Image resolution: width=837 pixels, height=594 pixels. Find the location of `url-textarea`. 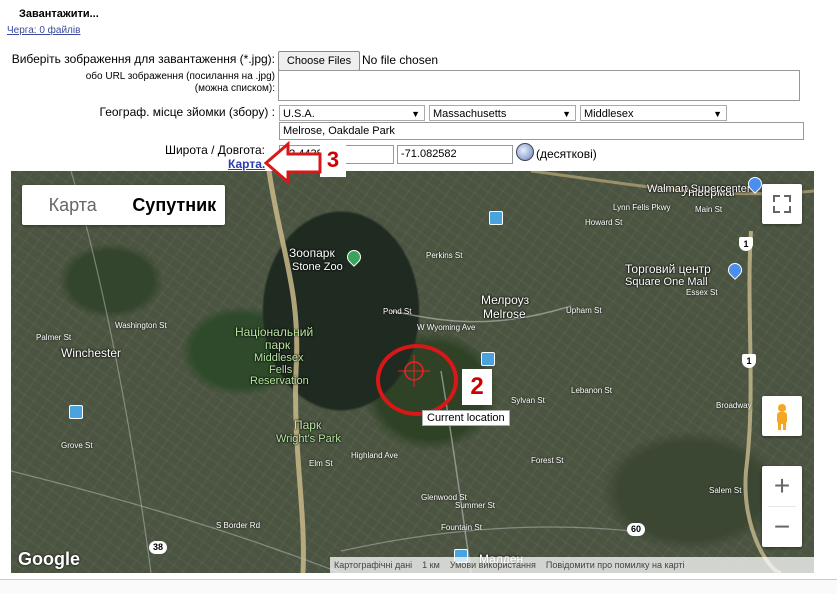

url-textarea is located at coordinates (539, 85).